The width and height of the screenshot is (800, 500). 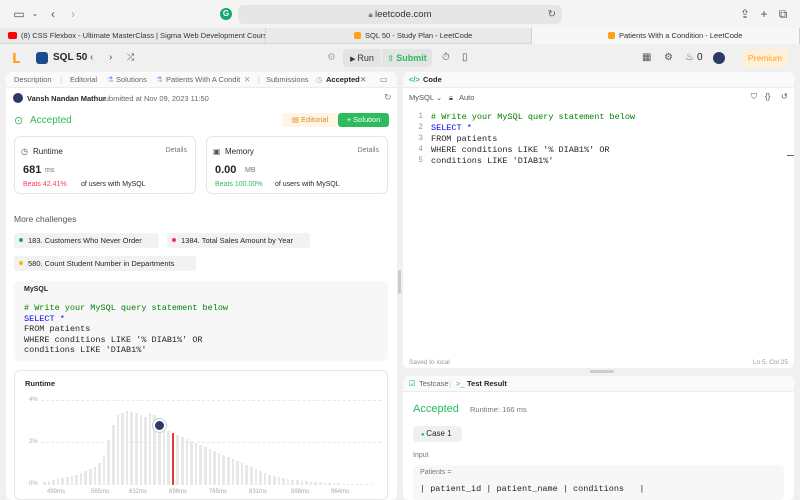 I want to click on x-tick: 898ms, so click(x=300, y=492).